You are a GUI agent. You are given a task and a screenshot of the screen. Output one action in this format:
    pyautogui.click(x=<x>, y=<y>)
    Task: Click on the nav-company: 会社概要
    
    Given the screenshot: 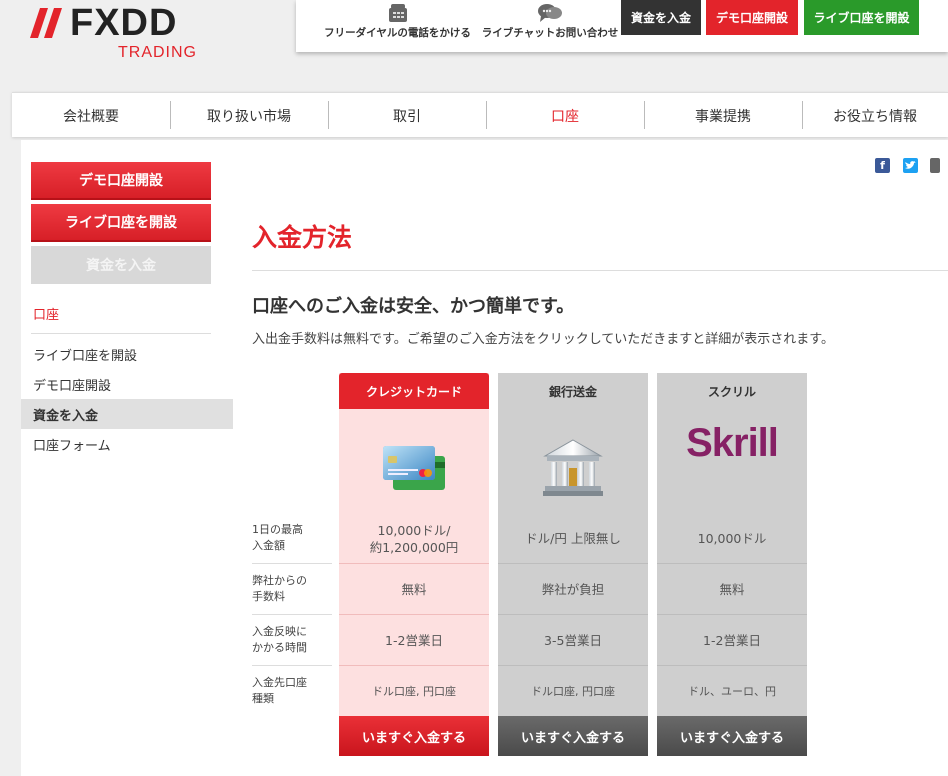 What is the action you would take?
    pyautogui.click(x=91, y=115)
    